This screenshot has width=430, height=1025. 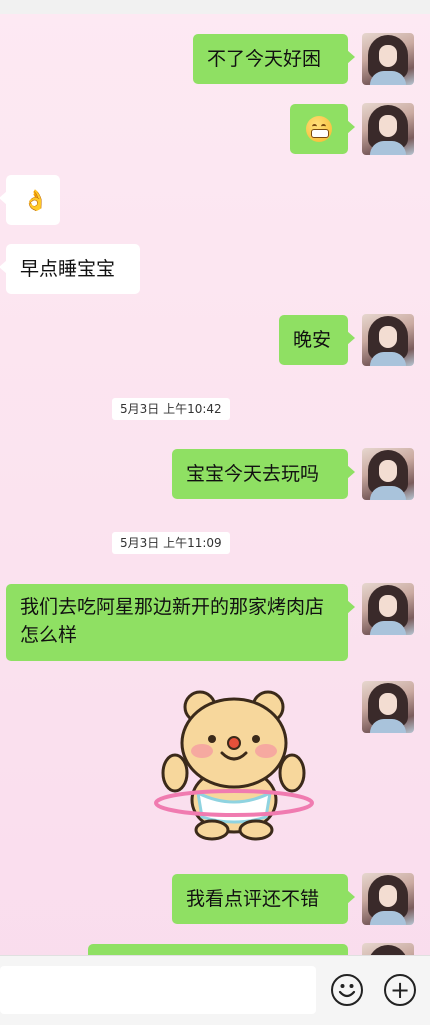 I want to click on message-bubble-outgoing: 我看点评还不错, so click(x=263, y=899).